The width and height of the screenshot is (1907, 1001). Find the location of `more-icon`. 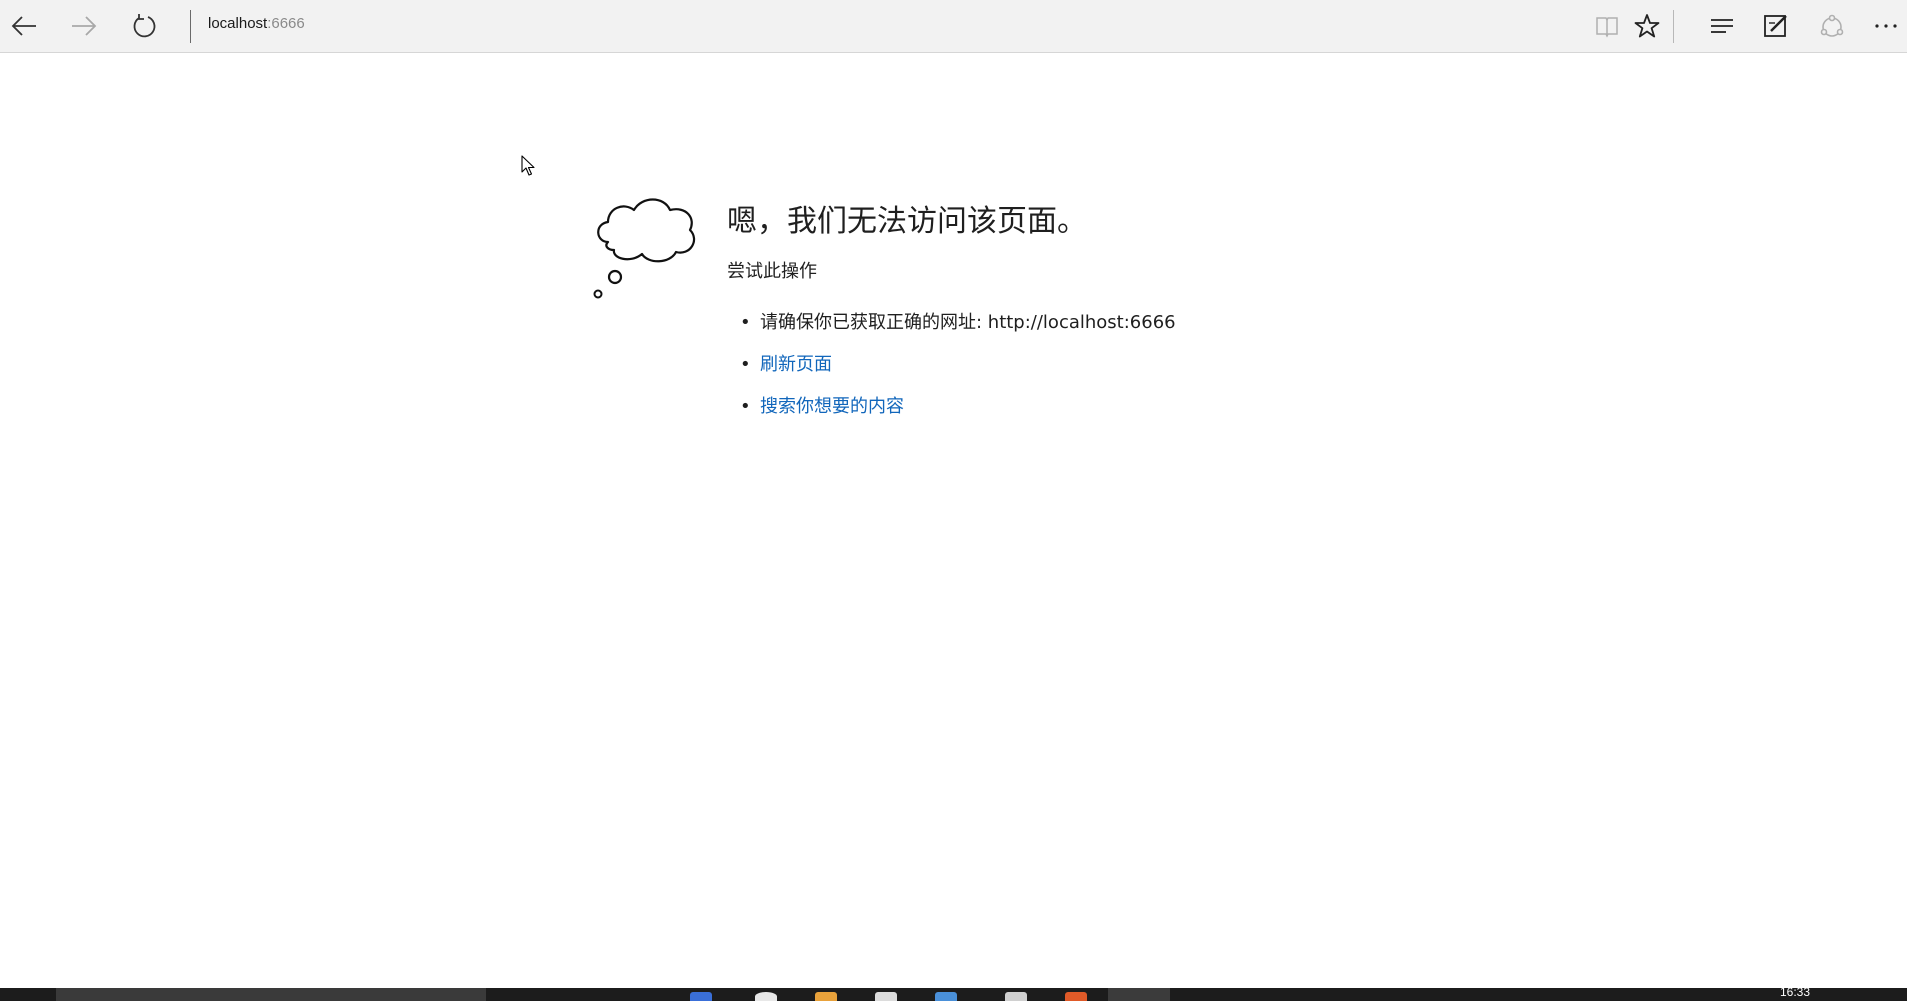

more-icon is located at coordinates (1886, 26).